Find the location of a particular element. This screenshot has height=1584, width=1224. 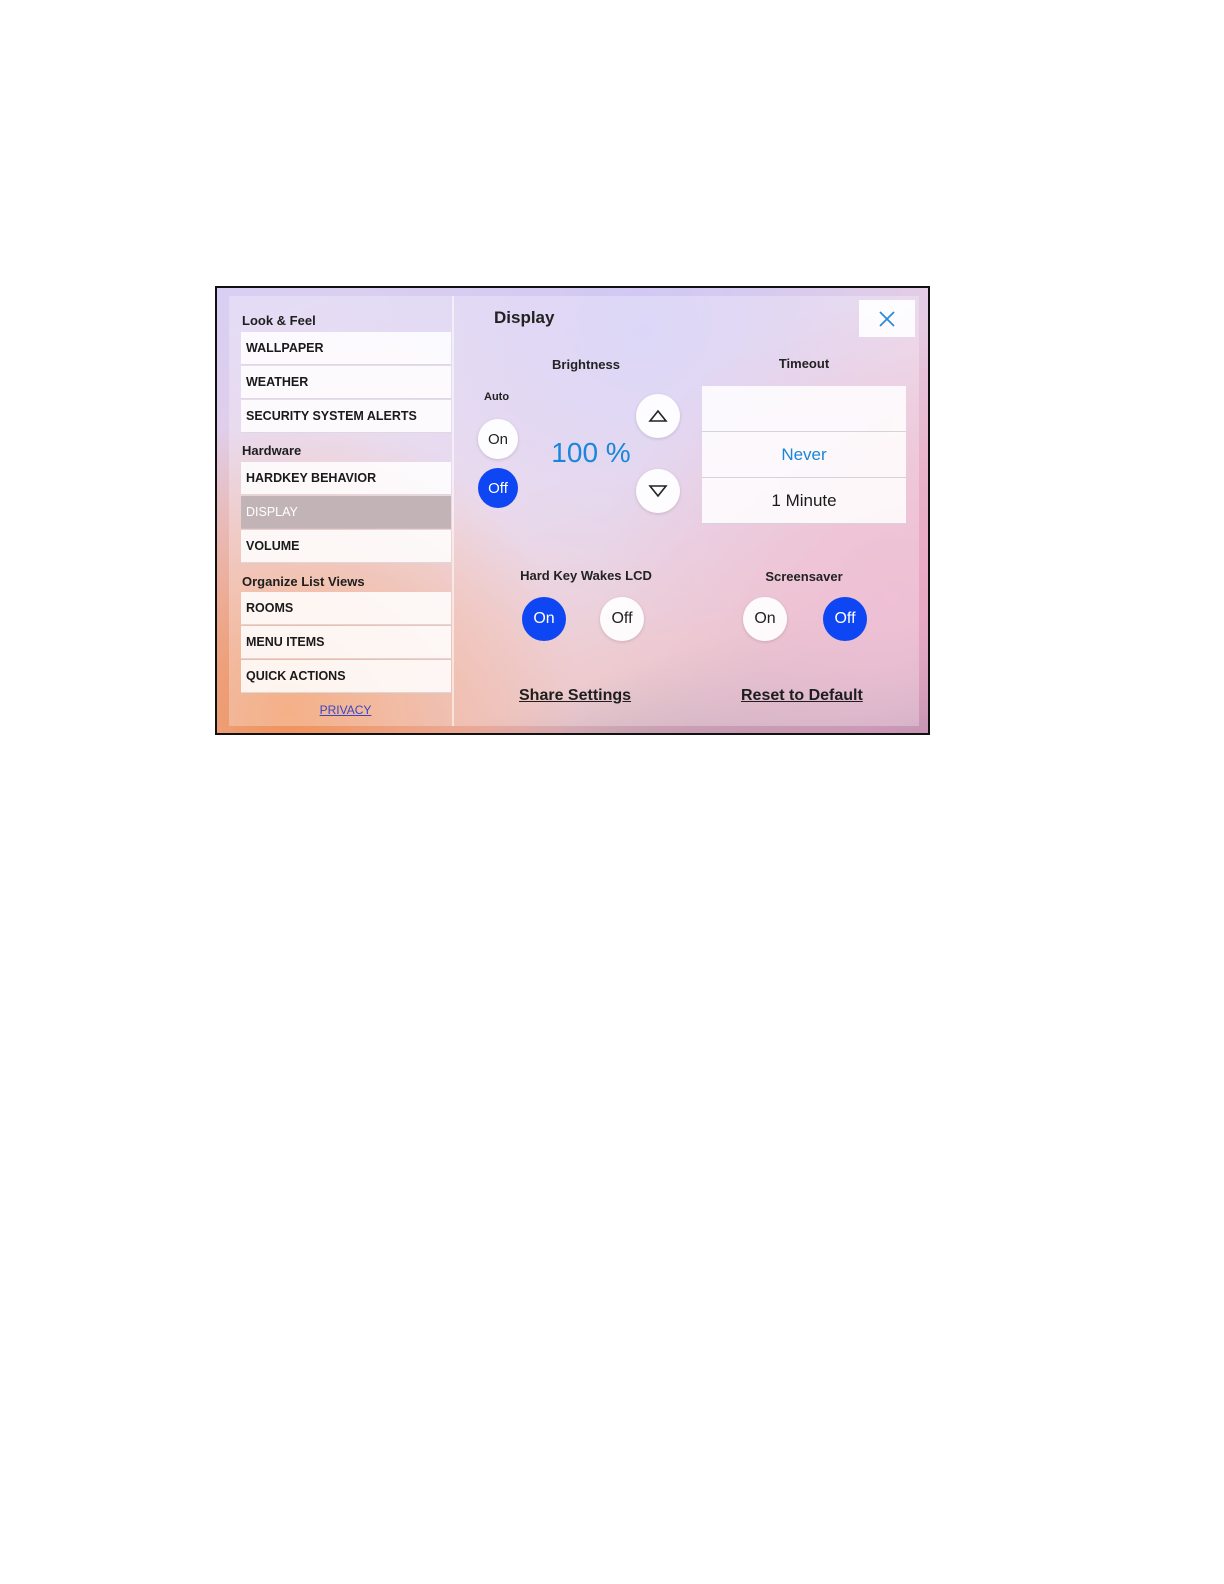

sidebar-item-rooms: ROOMS is located at coordinates (346, 608).